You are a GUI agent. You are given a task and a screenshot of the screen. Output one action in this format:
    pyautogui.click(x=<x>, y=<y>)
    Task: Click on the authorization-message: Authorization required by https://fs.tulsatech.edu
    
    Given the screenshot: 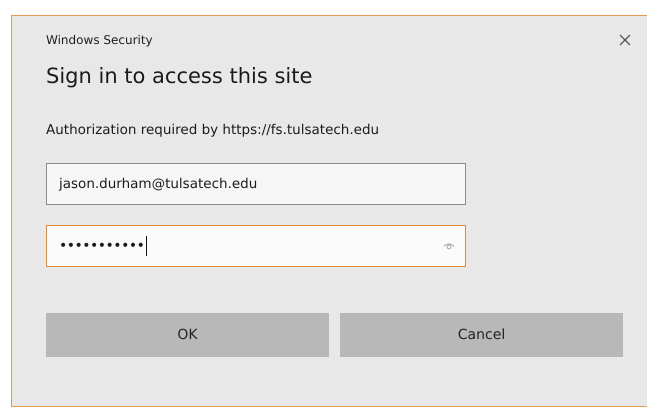 What is the action you would take?
    pyautogui.click(x=213, y=130)
    